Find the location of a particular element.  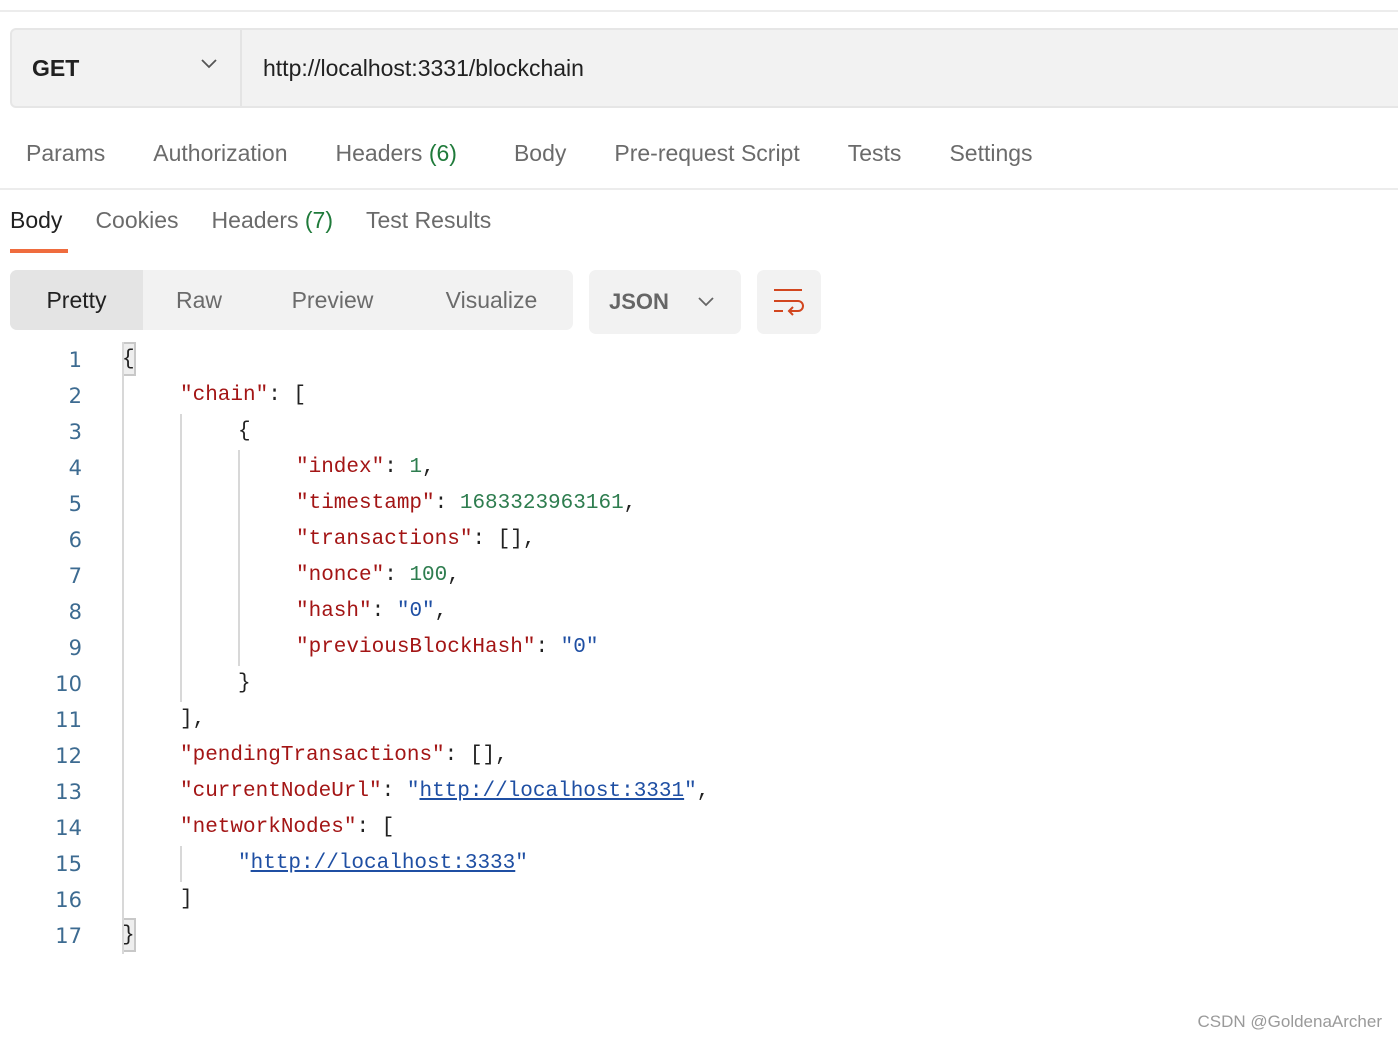

code-text: "transactions": [], is located at coordinates (415, 540).